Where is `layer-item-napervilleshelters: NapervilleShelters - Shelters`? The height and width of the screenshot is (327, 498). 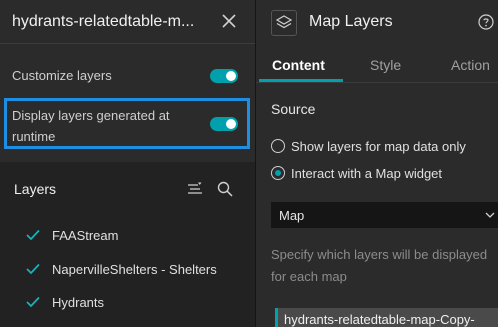
layer-item-napervilleshelters: NapervilleShelters - Shelters is located at coordinates (121, 269).